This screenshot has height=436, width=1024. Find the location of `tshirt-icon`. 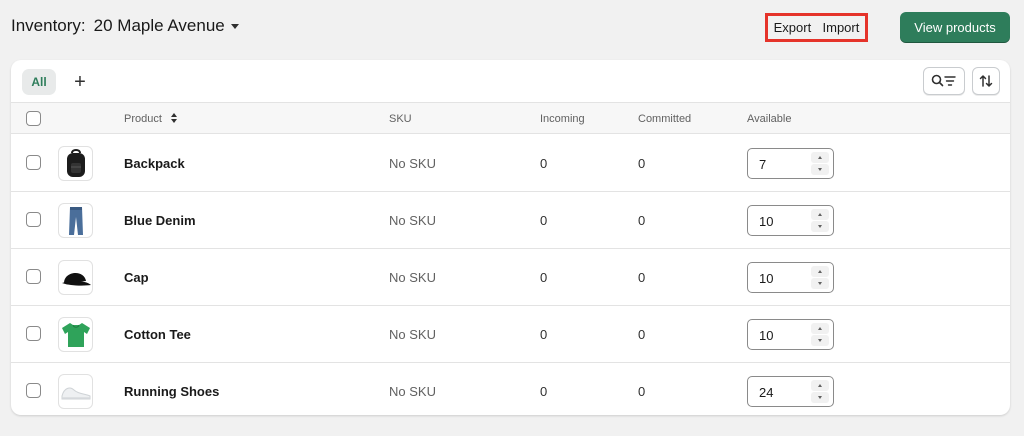

tshirt-icon is located at coordinates (75, 334).